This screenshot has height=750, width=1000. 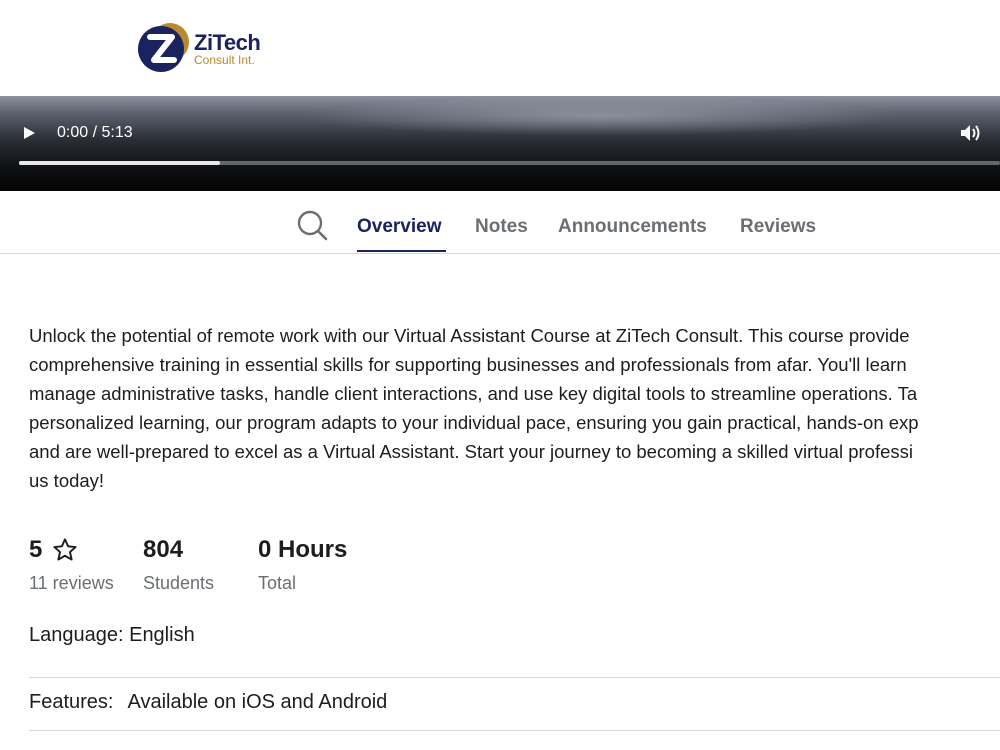 I want to click on search-icon, so click(x=312, y=225).